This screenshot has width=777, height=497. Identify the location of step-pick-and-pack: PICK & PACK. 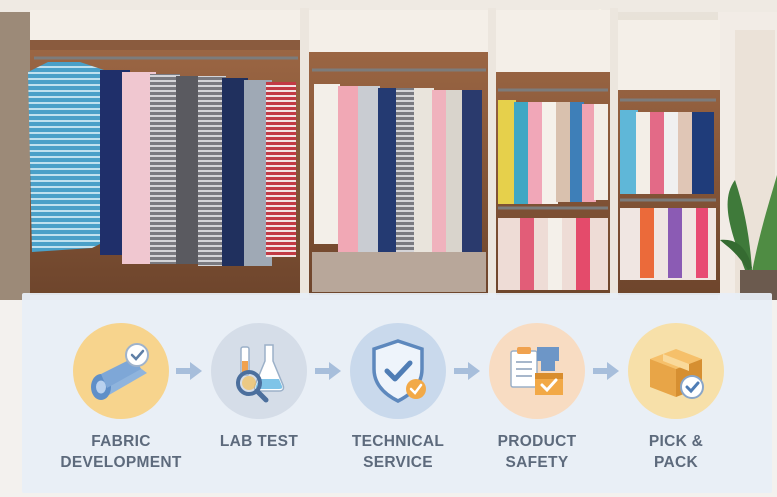
(676, 398).